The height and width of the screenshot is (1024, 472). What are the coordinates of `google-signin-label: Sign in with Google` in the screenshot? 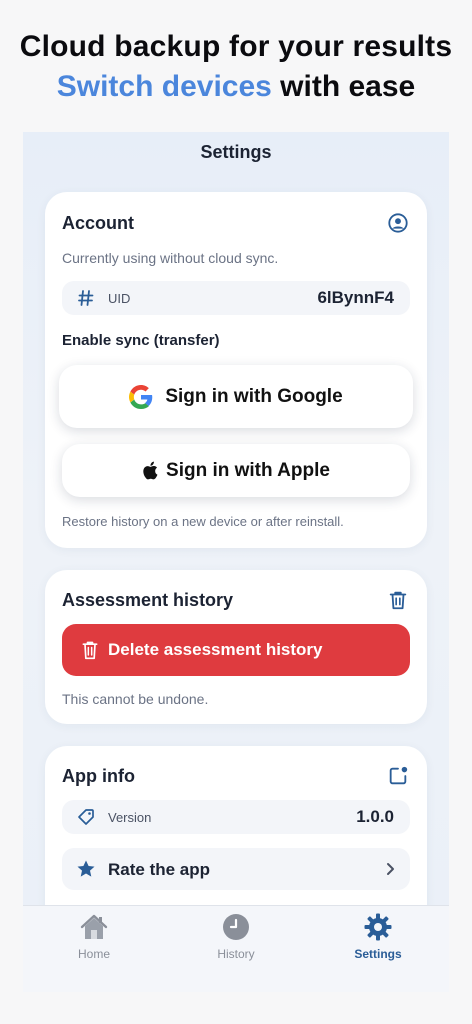 It's located at (254, 396).